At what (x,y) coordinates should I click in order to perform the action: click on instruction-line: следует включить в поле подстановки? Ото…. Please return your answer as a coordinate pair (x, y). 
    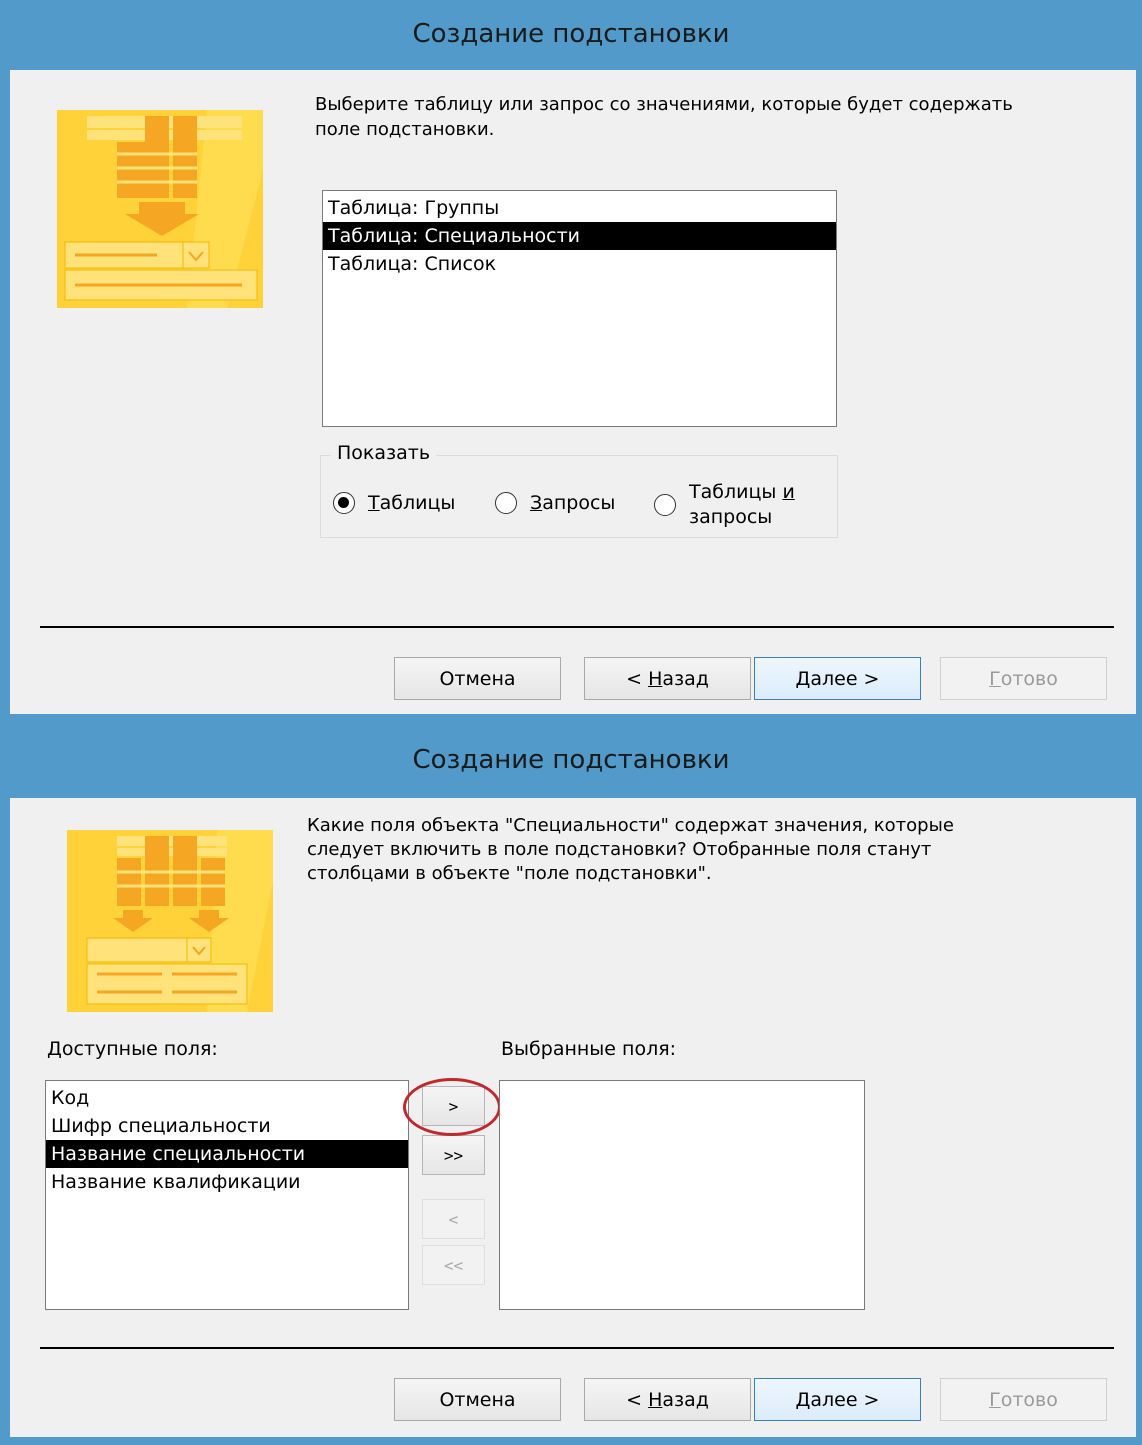
    Looking at the image, I should click on (619, 849).